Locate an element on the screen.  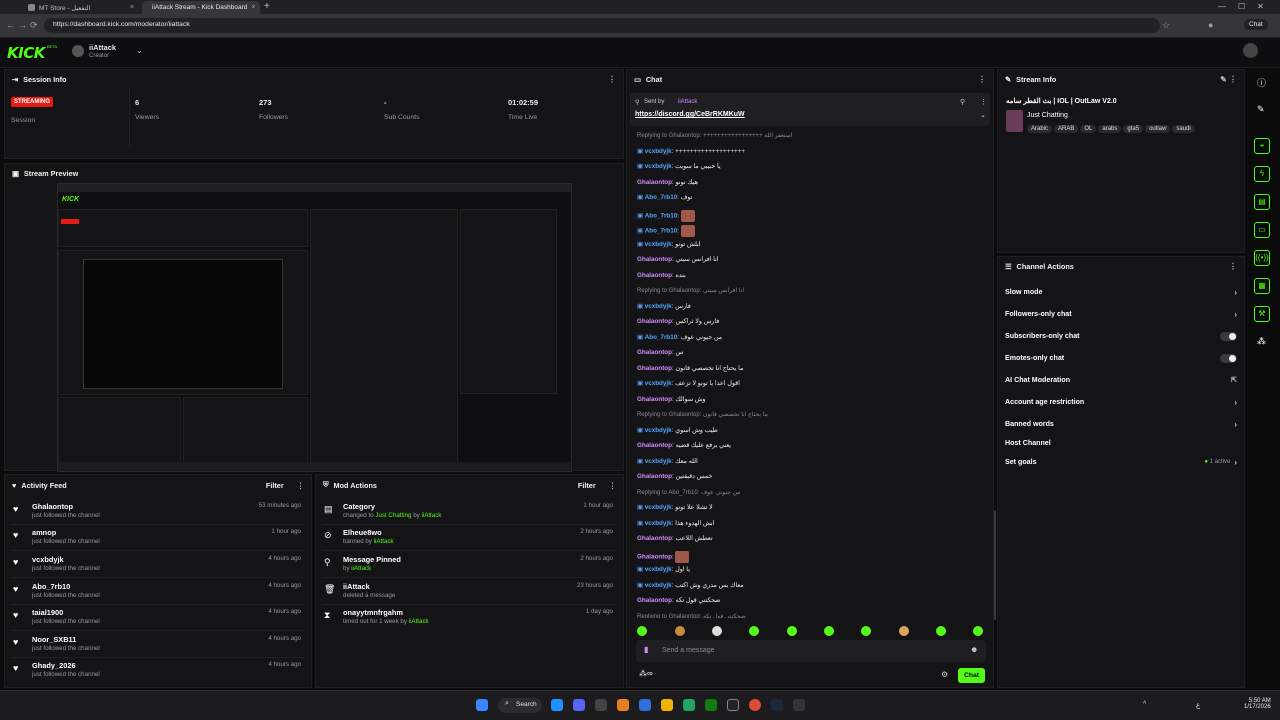
star-icon: ☆ is located at coordinates (1166, 25).